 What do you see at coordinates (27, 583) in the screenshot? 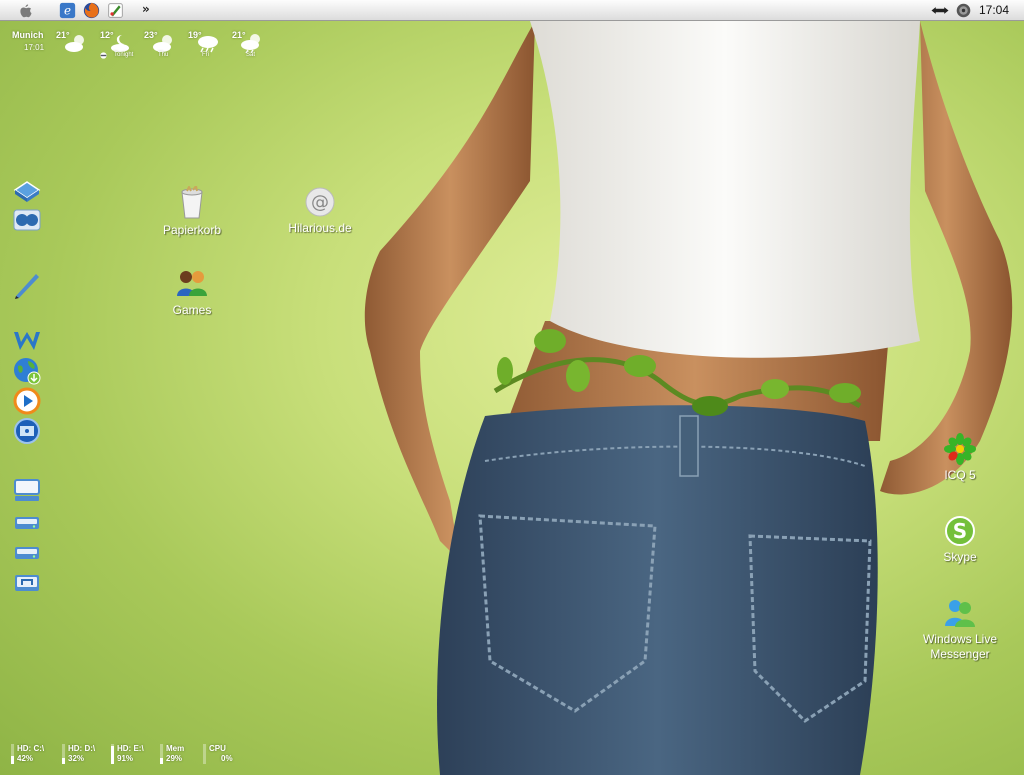
I see `network-drive-icon` at bounding box center [27, 583].